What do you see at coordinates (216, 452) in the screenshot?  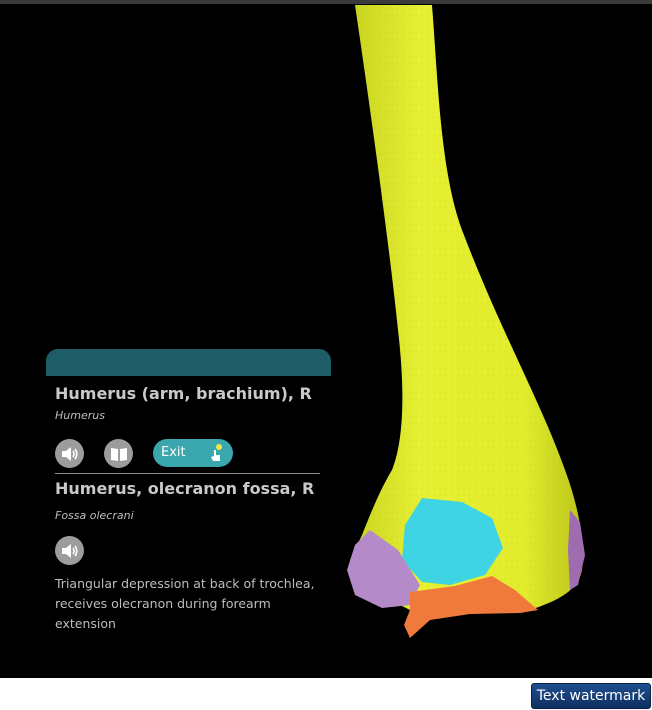 I see `hand-pointer-icon` at bounding box center [216, 452].